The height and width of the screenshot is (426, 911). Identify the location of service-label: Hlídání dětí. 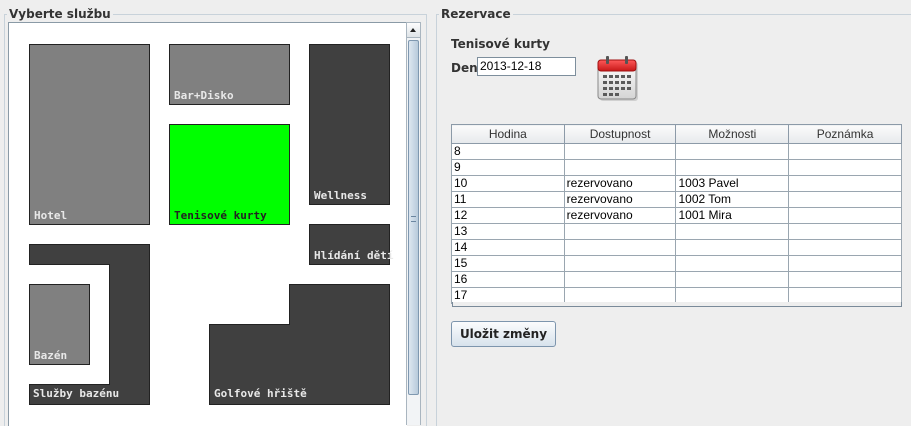
(354, 255).